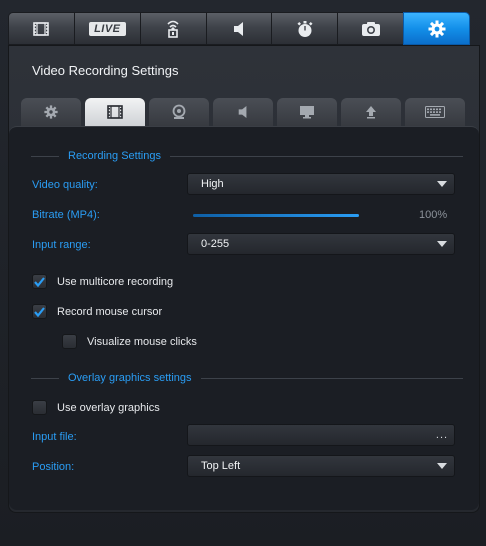  I want to click on subtab-audio, so click(243, 112).